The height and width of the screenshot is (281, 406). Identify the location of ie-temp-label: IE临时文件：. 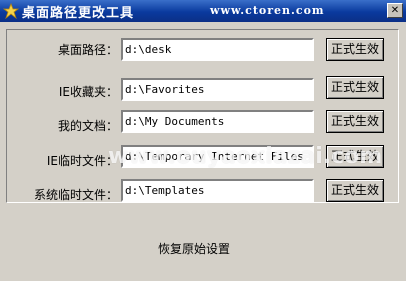
(82, 161).